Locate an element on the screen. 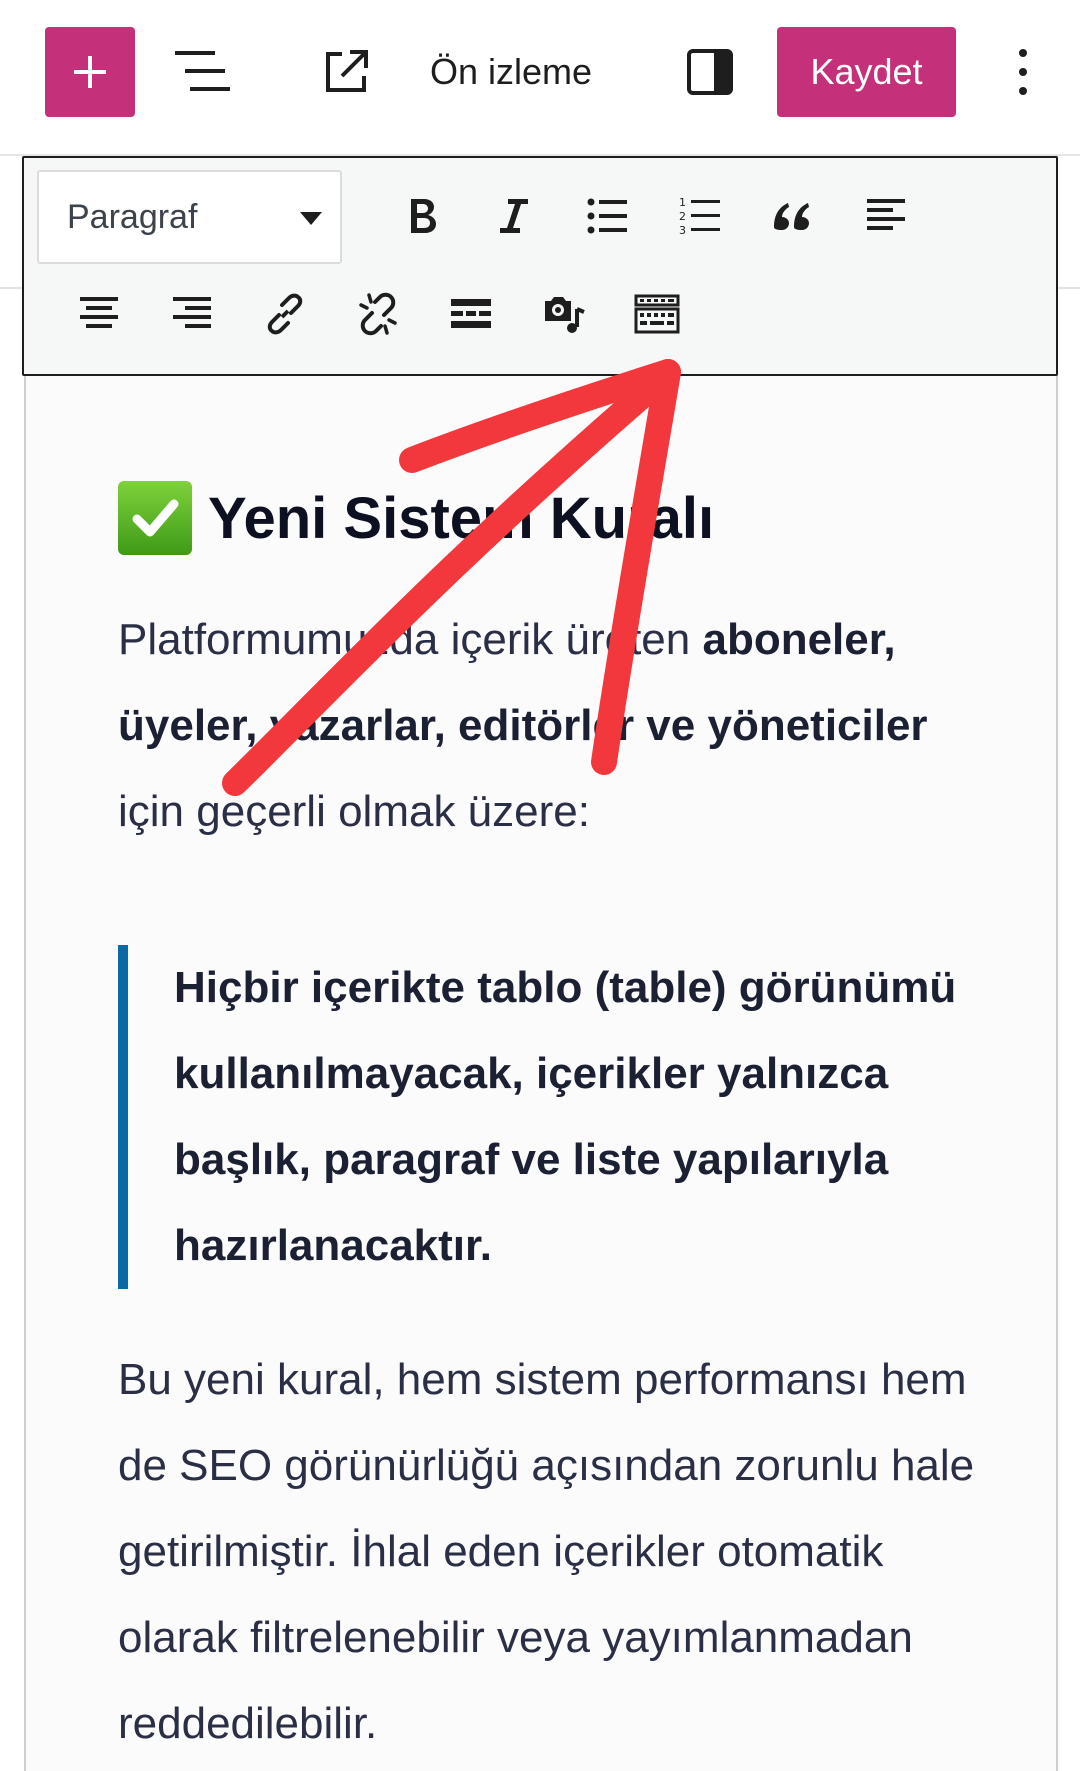 The width and height of the screenshot is (1080, 1771). link-icon is located at coordinates (285, 314).